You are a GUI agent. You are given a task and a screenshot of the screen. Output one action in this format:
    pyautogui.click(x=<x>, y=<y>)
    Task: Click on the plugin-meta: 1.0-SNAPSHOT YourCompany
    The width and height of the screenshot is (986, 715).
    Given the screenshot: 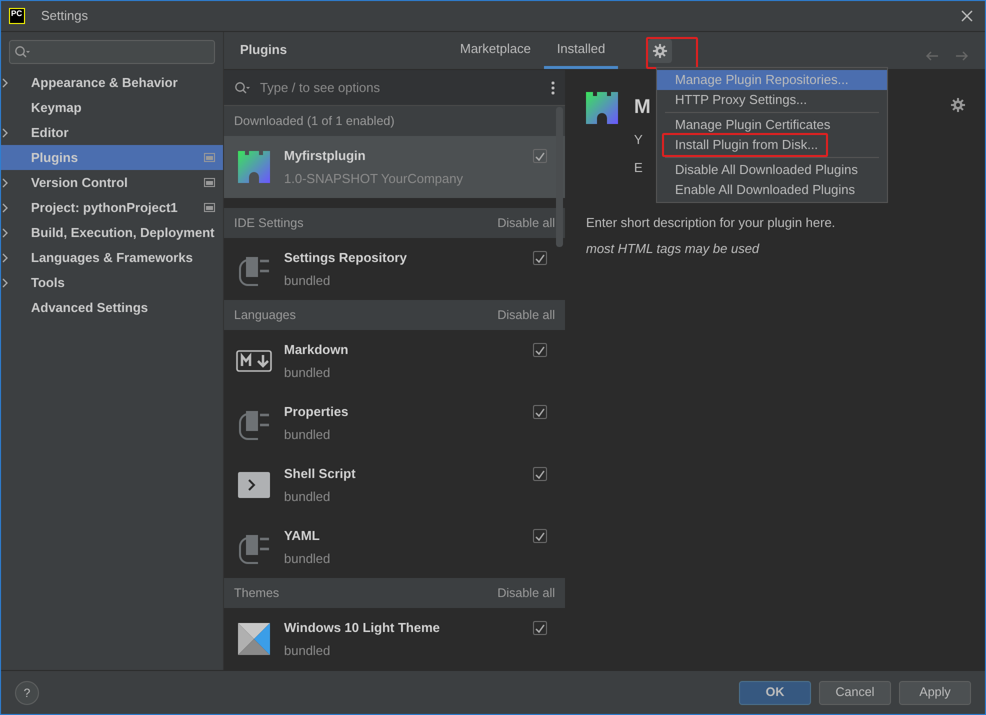 What is the action you would take?
    pyautogui.click(x=374, y=179)
    